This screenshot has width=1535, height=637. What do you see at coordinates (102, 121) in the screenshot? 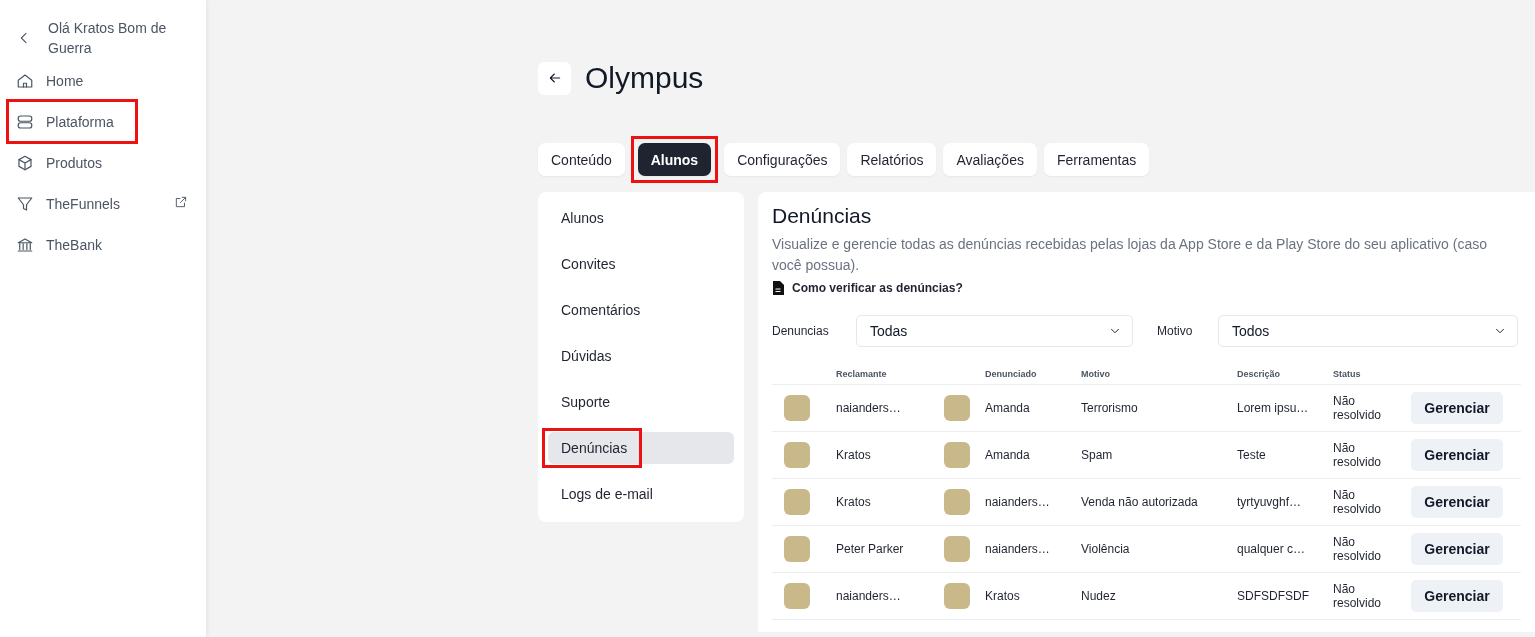
I see `sidebar-item: Plataforma` at bounding box center [102, 121].